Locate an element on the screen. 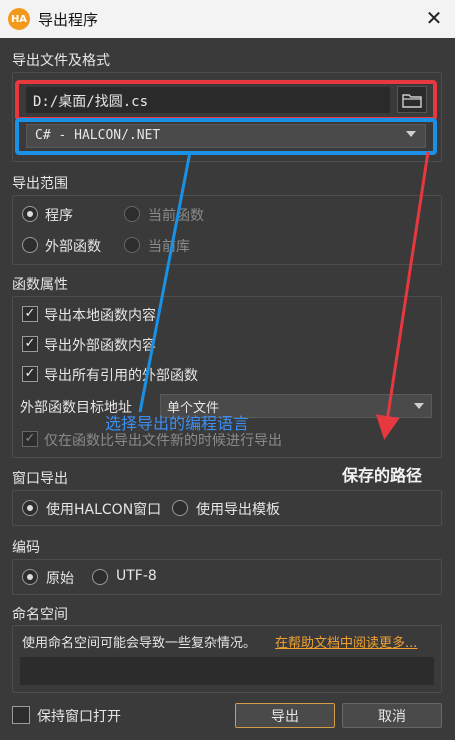 Image resolution: width=455 pixels, height=740 pixels. keep-open-checkbox is located at coordinates (21, 715).